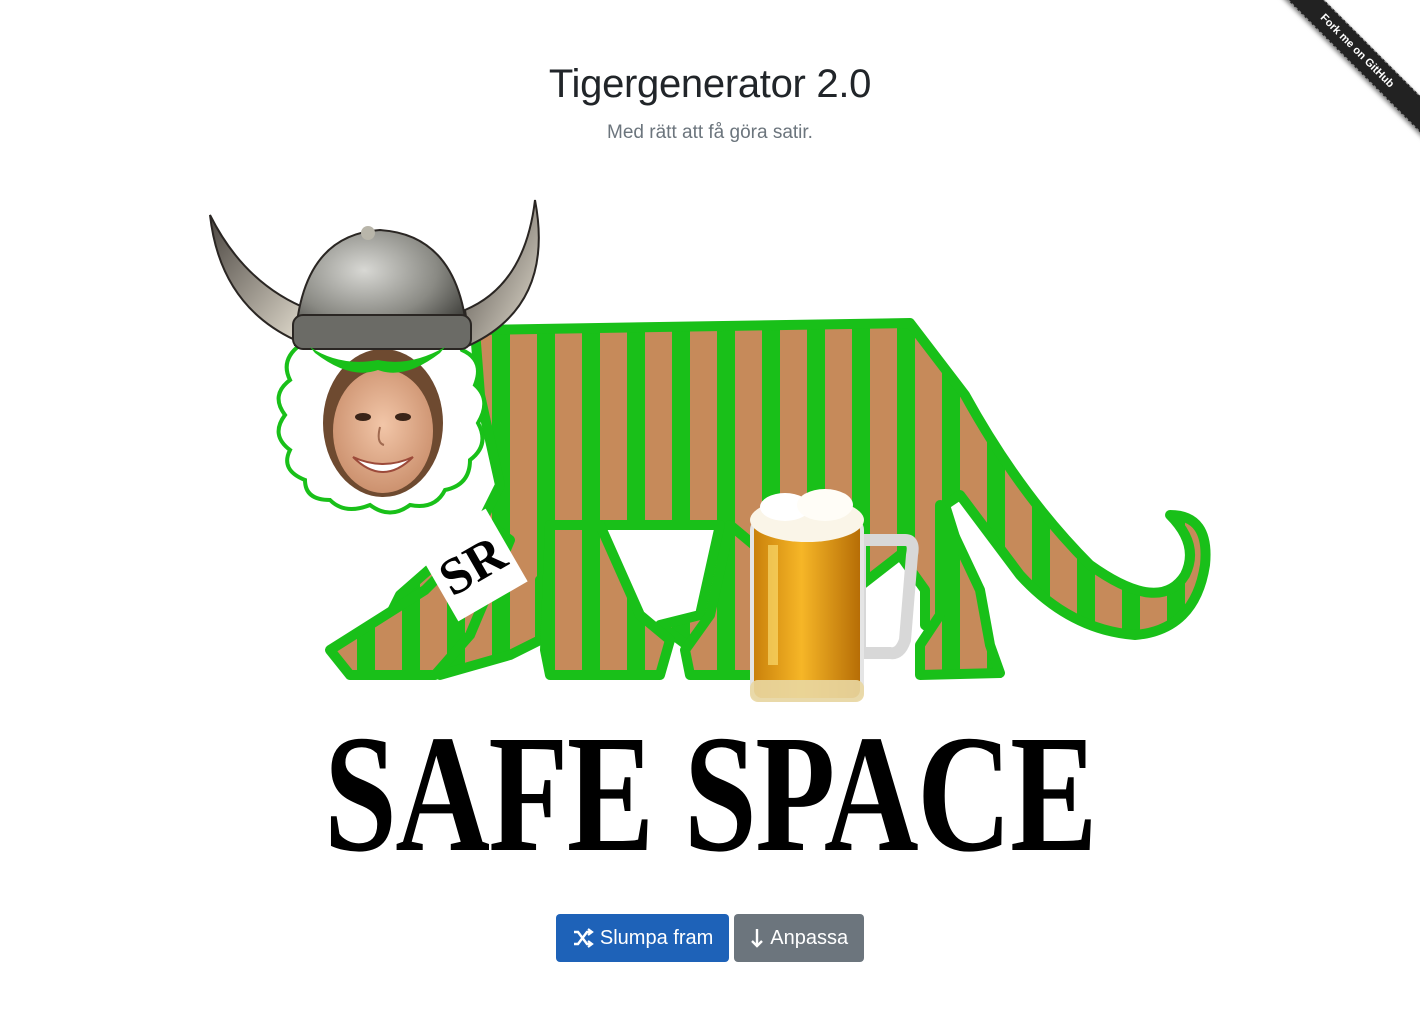 This screenshot has height=1027, width=1420. I want to click on page-subtitle: Med rätt att få göra satir., so click(710, 132).